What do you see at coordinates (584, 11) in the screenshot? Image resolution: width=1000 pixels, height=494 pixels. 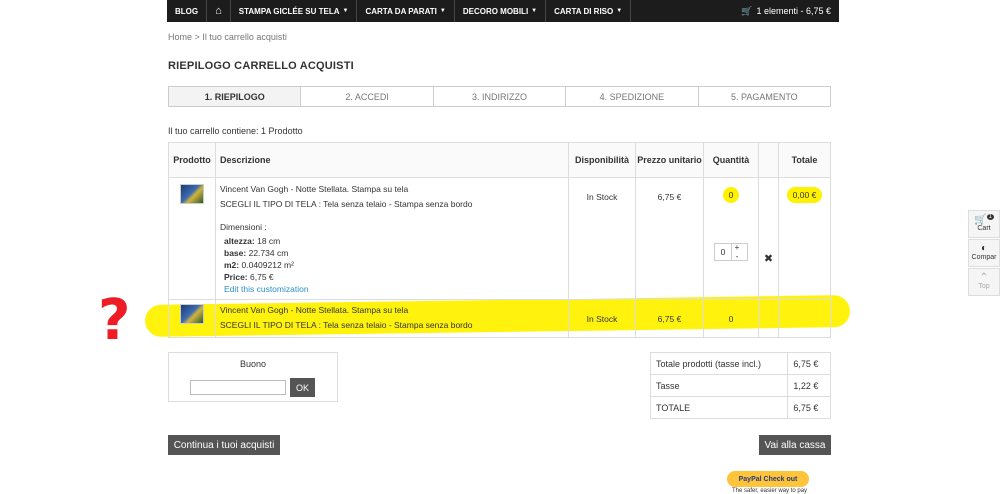 I see `nav-riso-label: CARTA DI RISO` at bounding box center [584, 11].